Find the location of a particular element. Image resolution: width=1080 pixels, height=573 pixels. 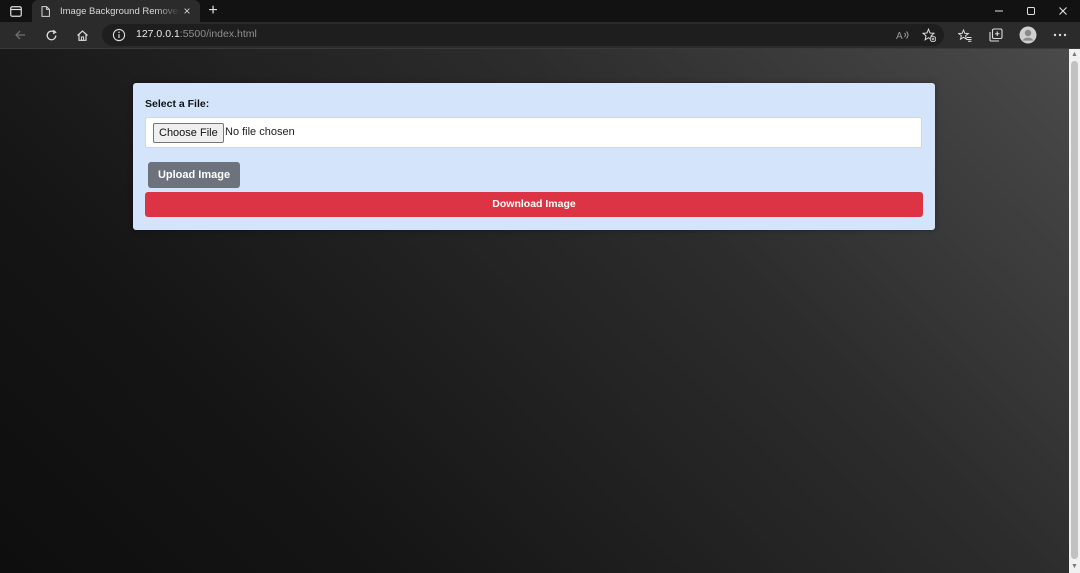

read-aloud-icon: A is located at coordinates (903, 35).